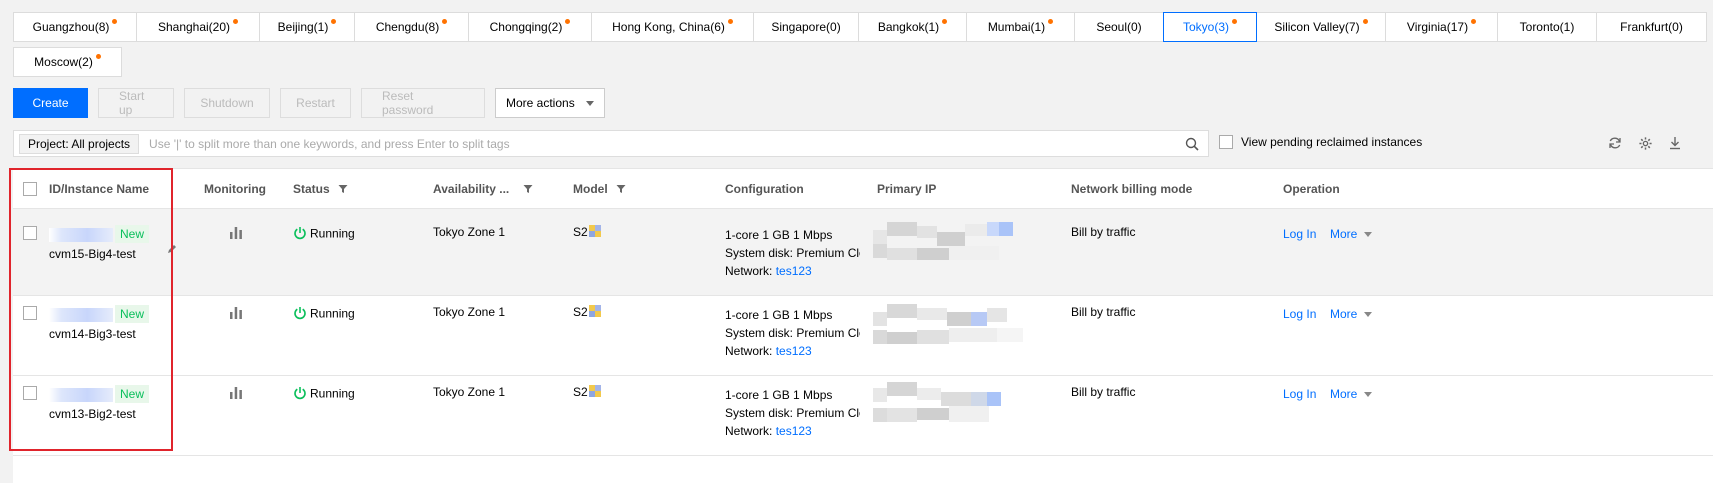 This screenshot has height=483, width=1713. What do you see at coordinates (423, 103) in the screenshot?
I see `reset-password-button: Reset password` at bounding box center [423, 103].